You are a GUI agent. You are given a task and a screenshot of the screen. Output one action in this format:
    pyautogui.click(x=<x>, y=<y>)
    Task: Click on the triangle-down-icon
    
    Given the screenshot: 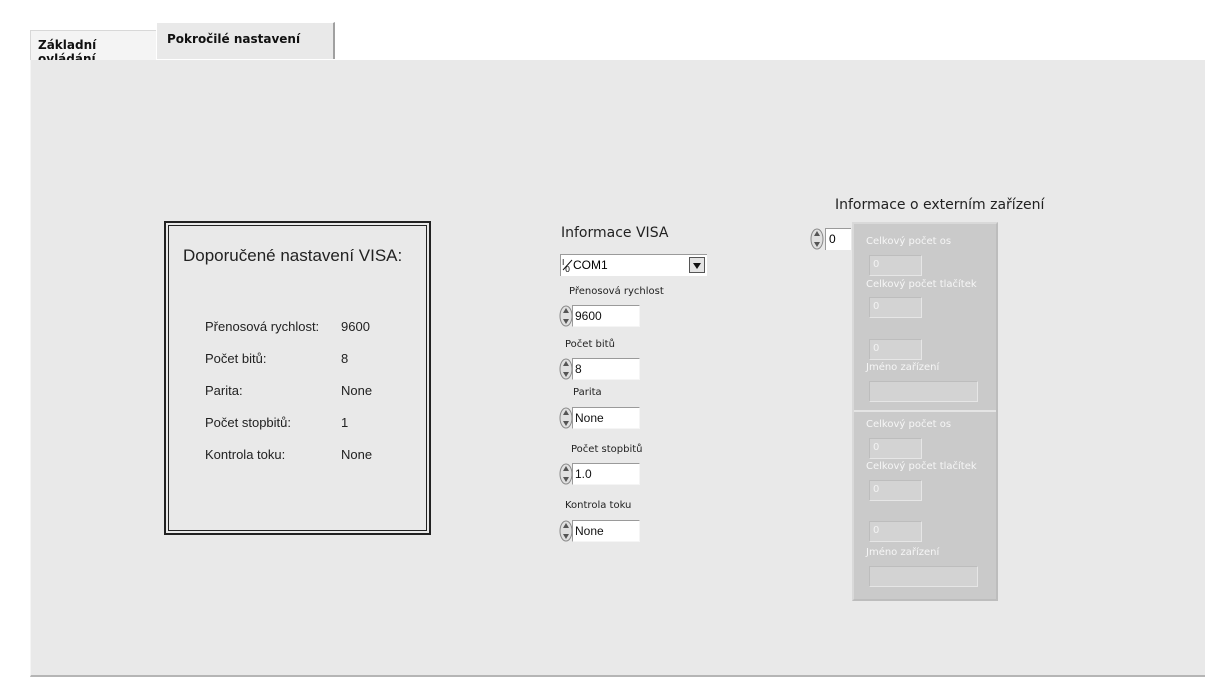 What is the action you would take?
    pyautogui.click(x=697, y=266)
    